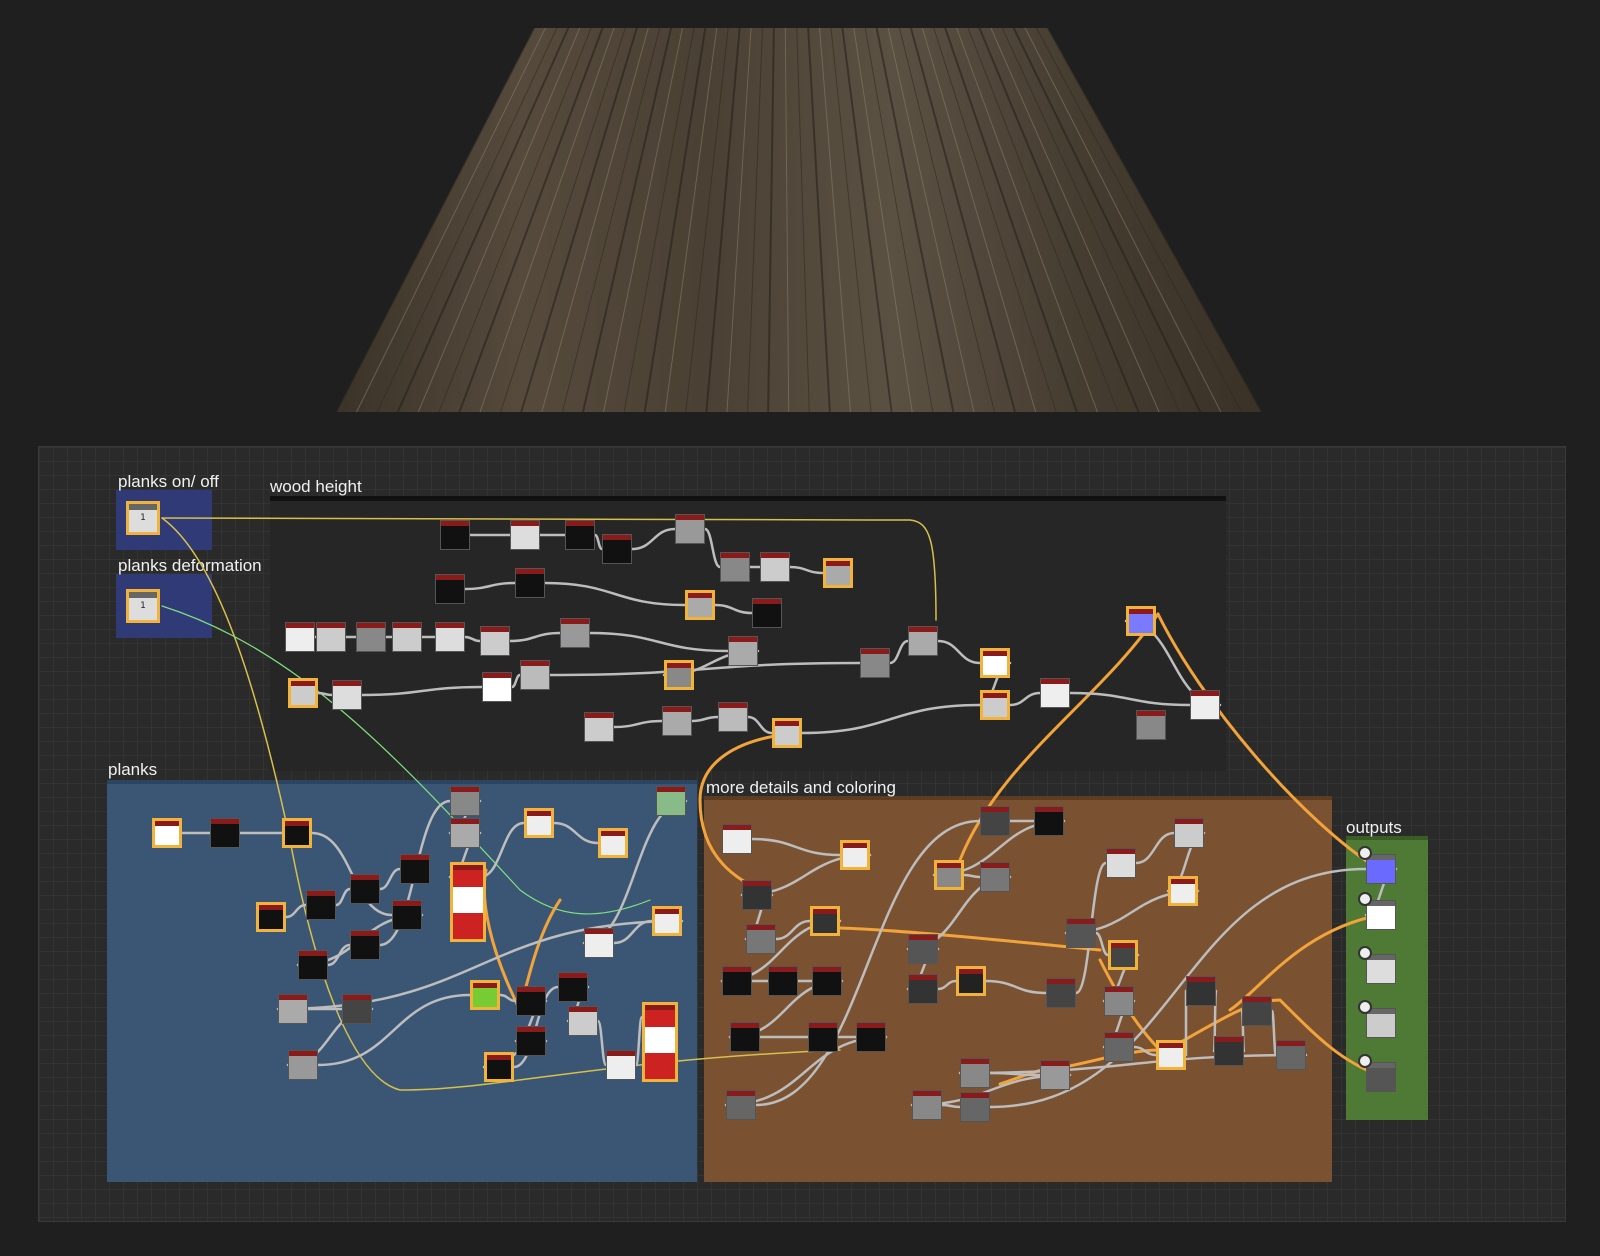  I want to click on param-node-planks-on-off: 1, so click(143, 518).